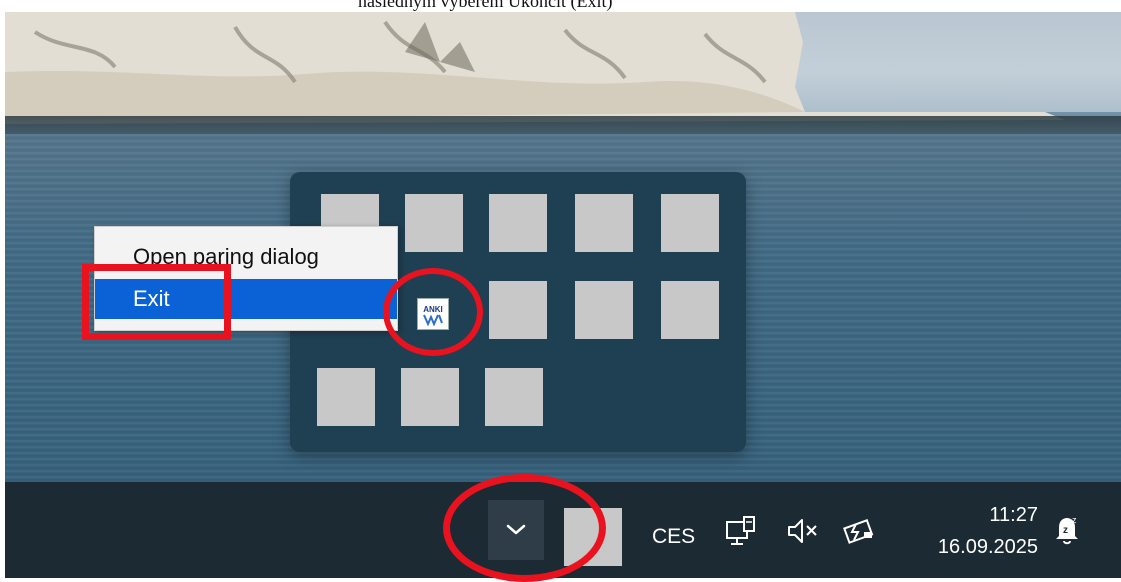 Image resolution: width=1121 pixels, height=582 pixels. What do you see at coordinates (975, 547) in the screenshot?
I see `clock-date: 16.09.2025` at bounding box center [975, 547].